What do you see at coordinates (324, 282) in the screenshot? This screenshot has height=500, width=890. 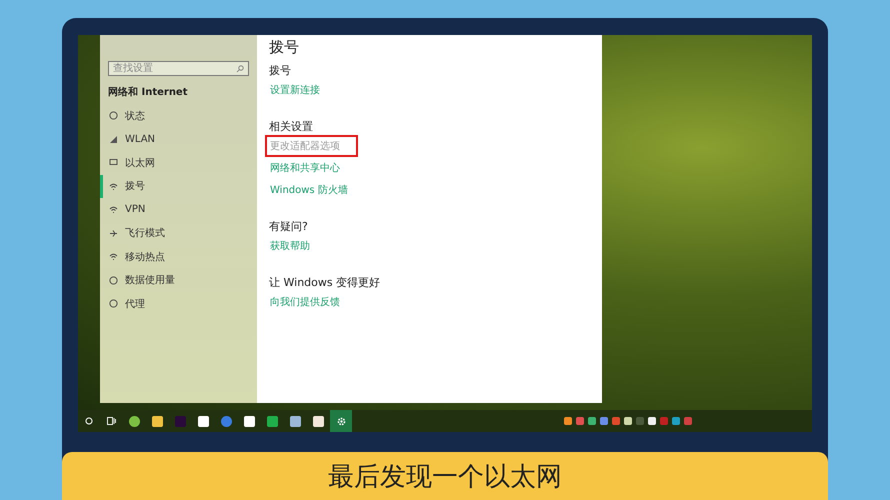 I see `section-heading: 让 Windows 变得更好` at bounding box center [324, 282].